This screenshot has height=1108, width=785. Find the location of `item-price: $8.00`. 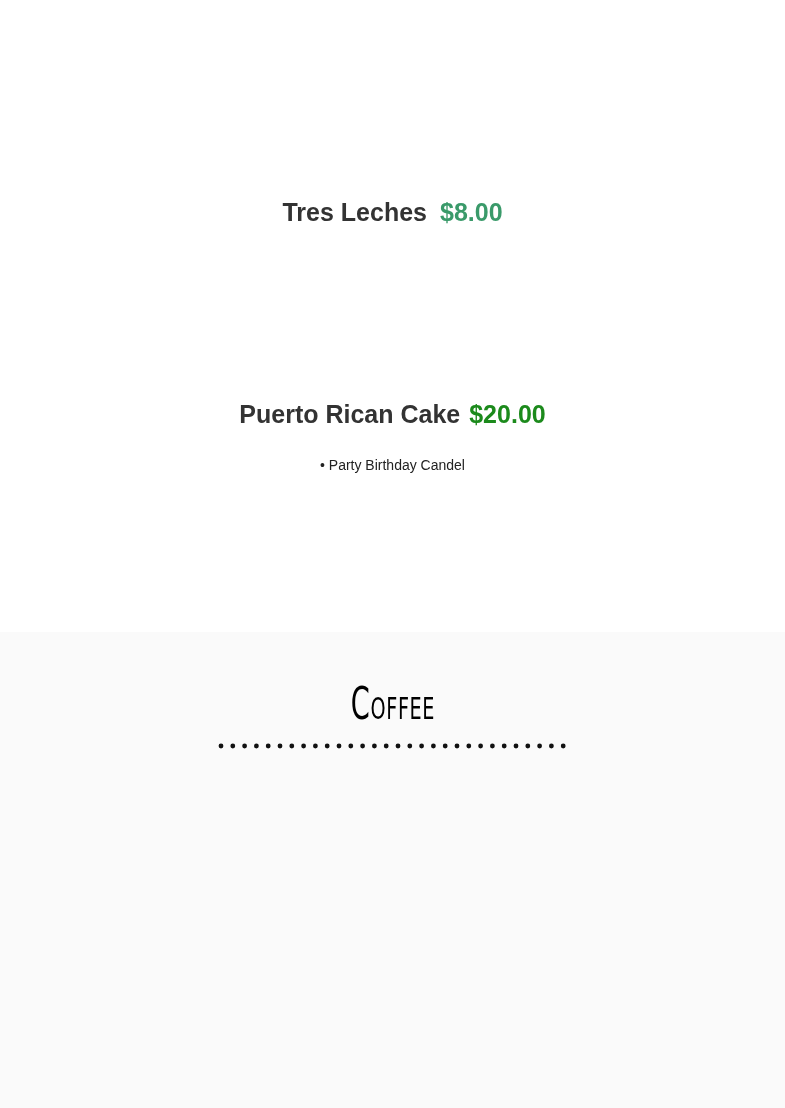

item-price: $8.00 is located at coordinates (471, 212).